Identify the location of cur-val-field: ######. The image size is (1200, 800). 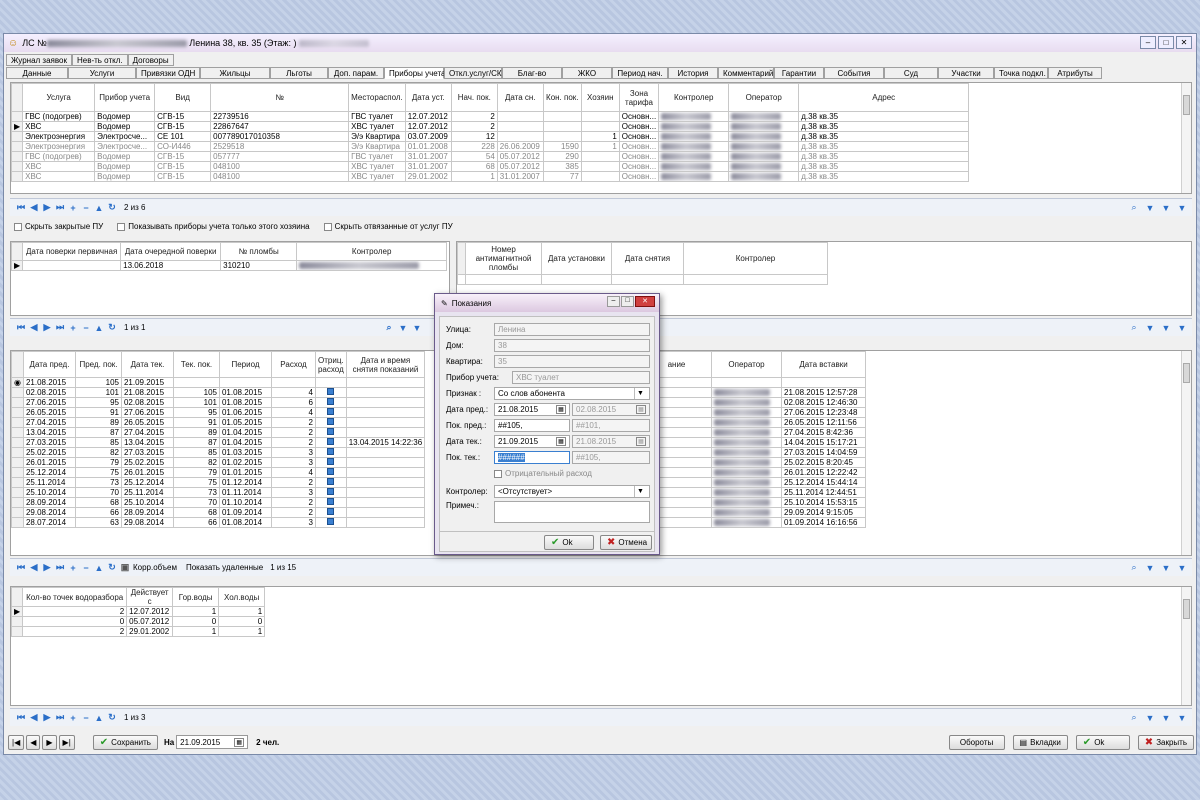
(532, 457).